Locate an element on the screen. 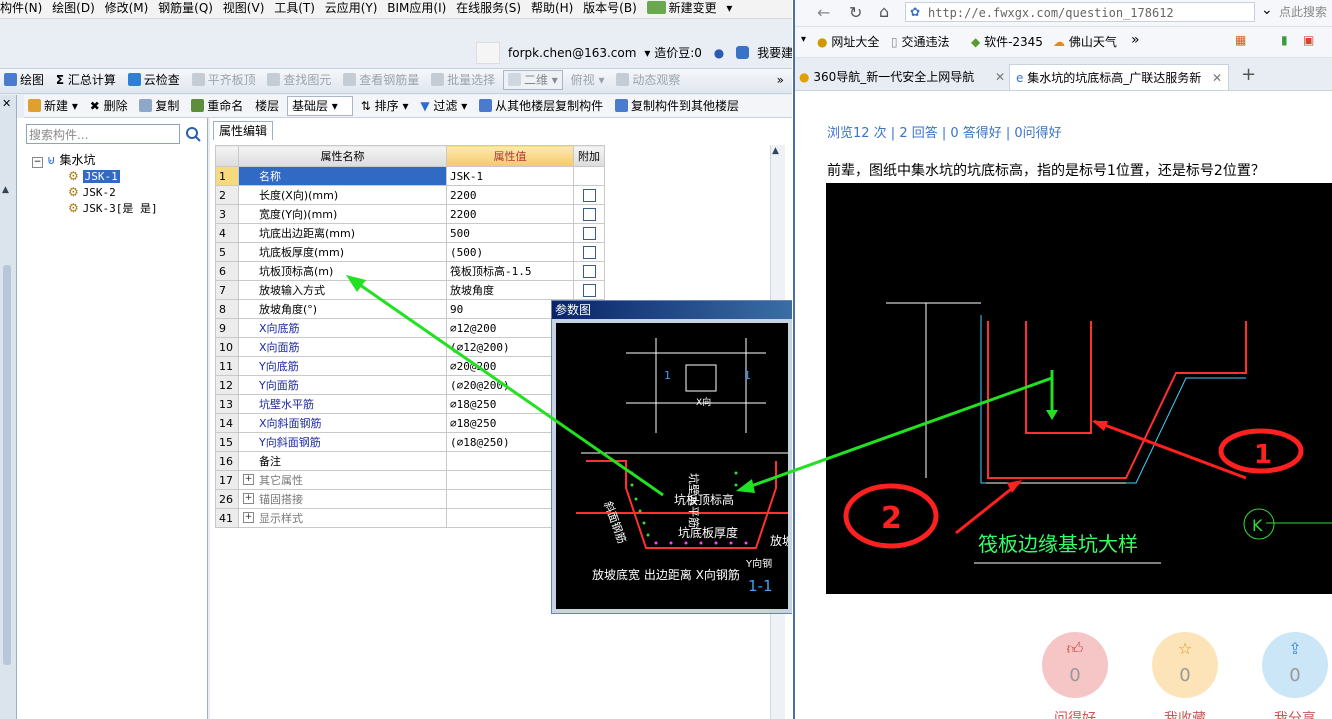 Image resolution: width=1332 pixels, height=719 pixels. search-input: 点此搜索 is located at coordinates (1305, 12).